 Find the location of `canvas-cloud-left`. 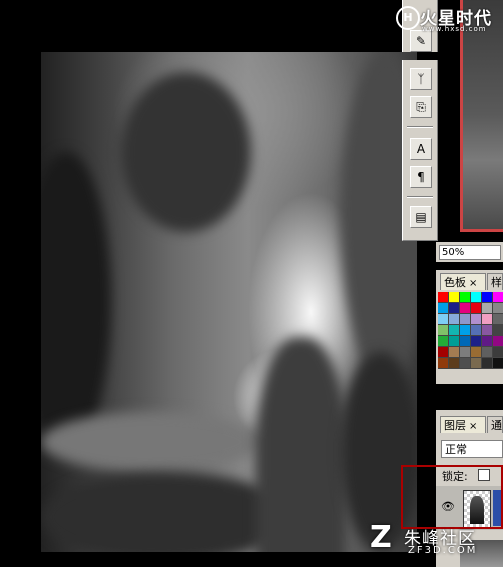

canvas-cloud-left is located at coordinates (151, 442).